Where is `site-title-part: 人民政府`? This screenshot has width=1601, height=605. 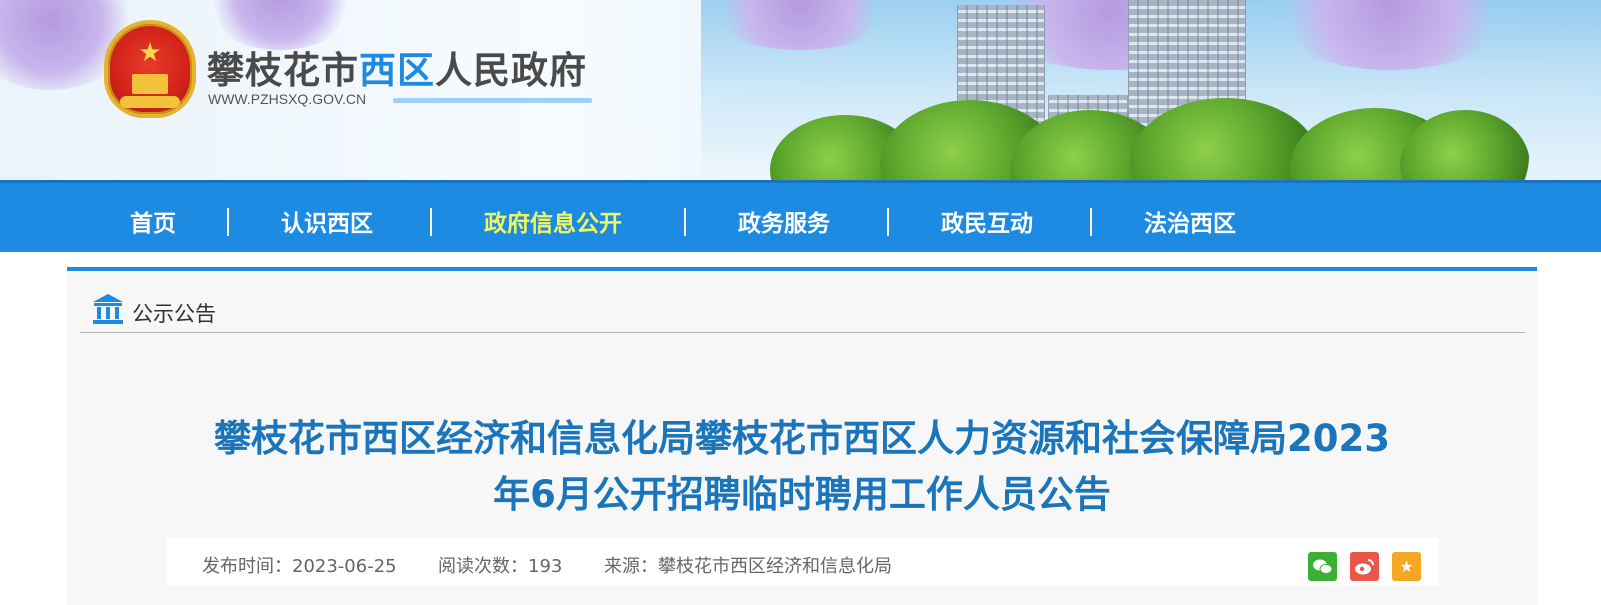 site-title-part: 人民政府 is located at coordinates (511, 70).